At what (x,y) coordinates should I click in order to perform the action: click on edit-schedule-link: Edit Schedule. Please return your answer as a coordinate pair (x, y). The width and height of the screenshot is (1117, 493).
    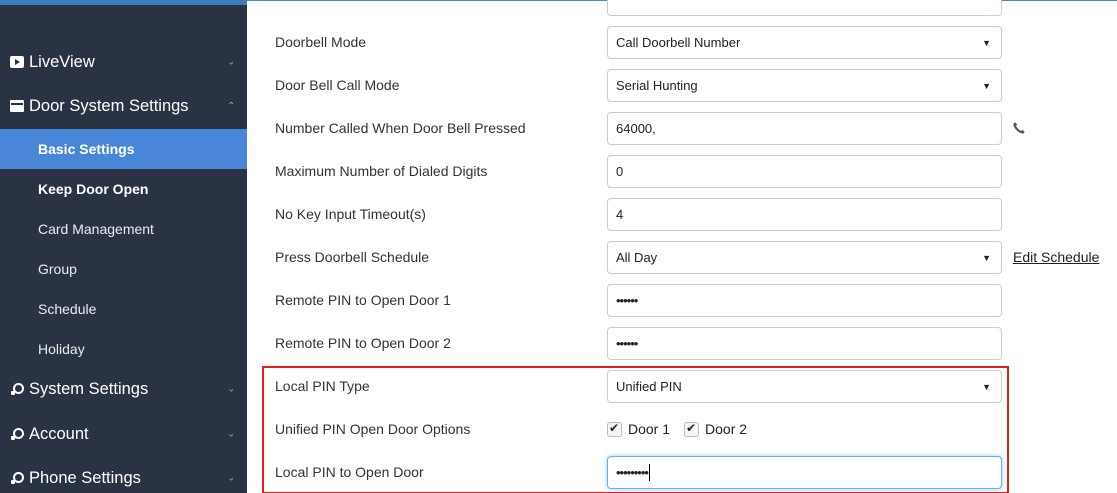
    Looking at the image, I should click on (1056, 257).